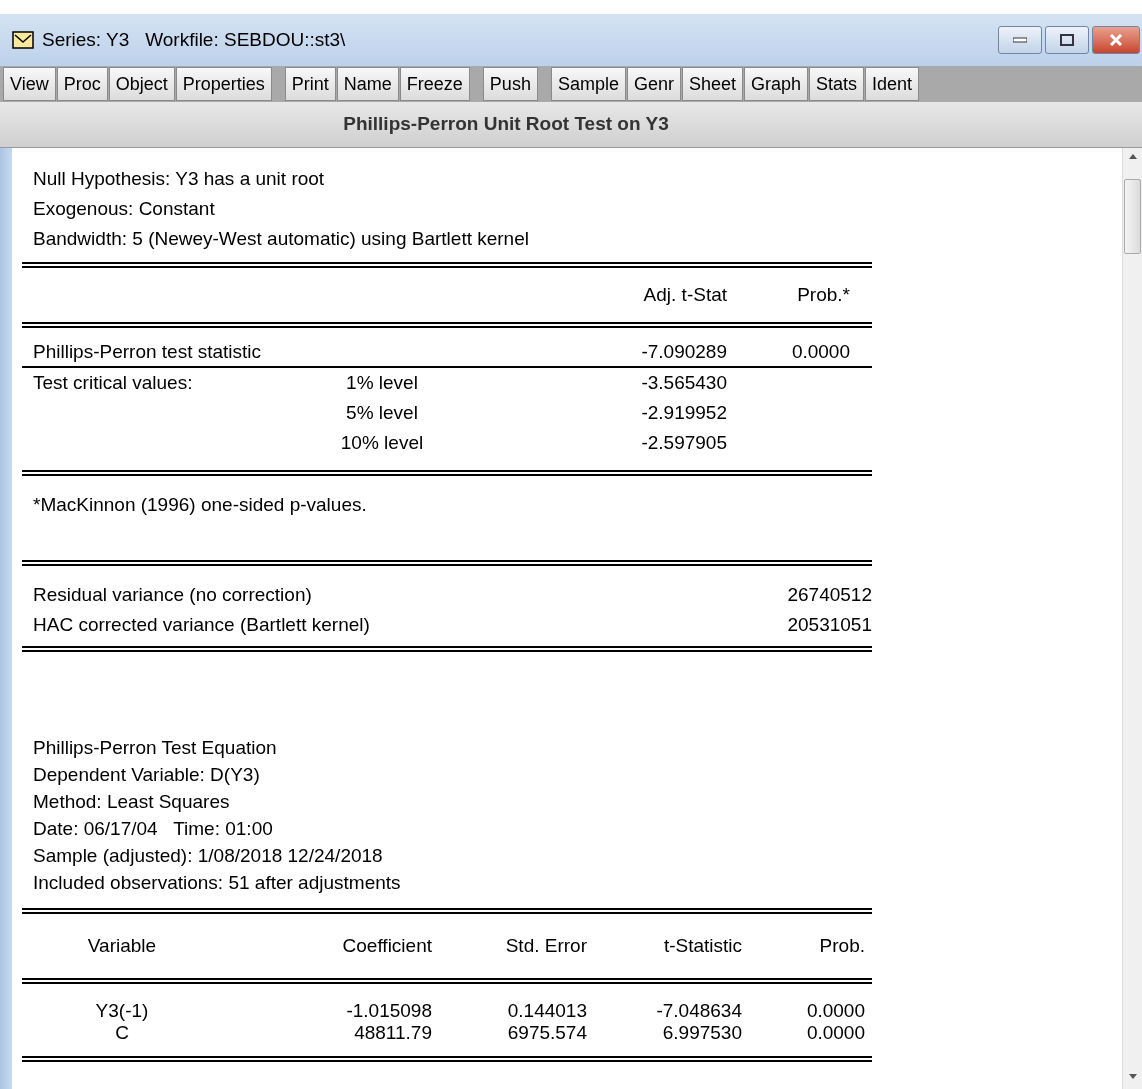 This screenshot has height=1089, width=1142. I want to click on toolbar-button: Graph, so click(776, 84).